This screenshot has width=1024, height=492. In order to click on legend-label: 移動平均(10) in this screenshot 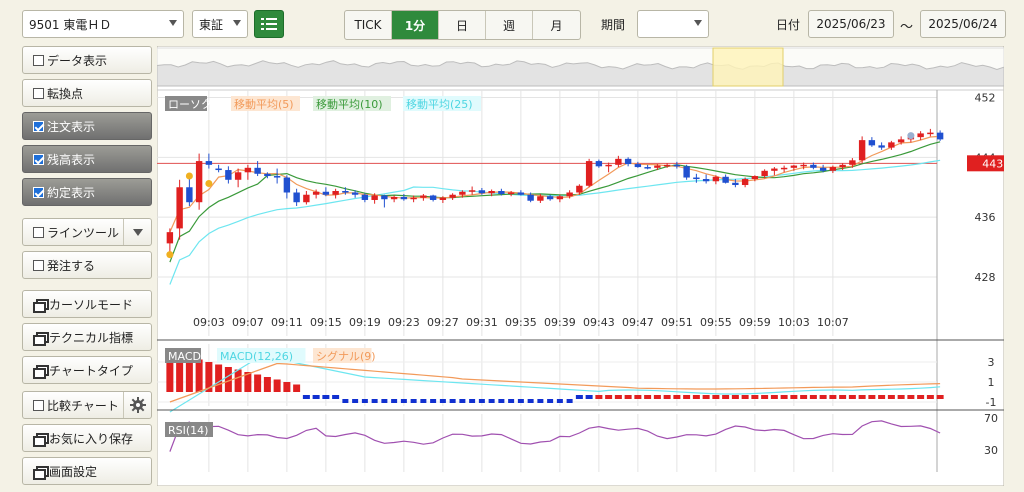, I will do `click(349, 104)`.